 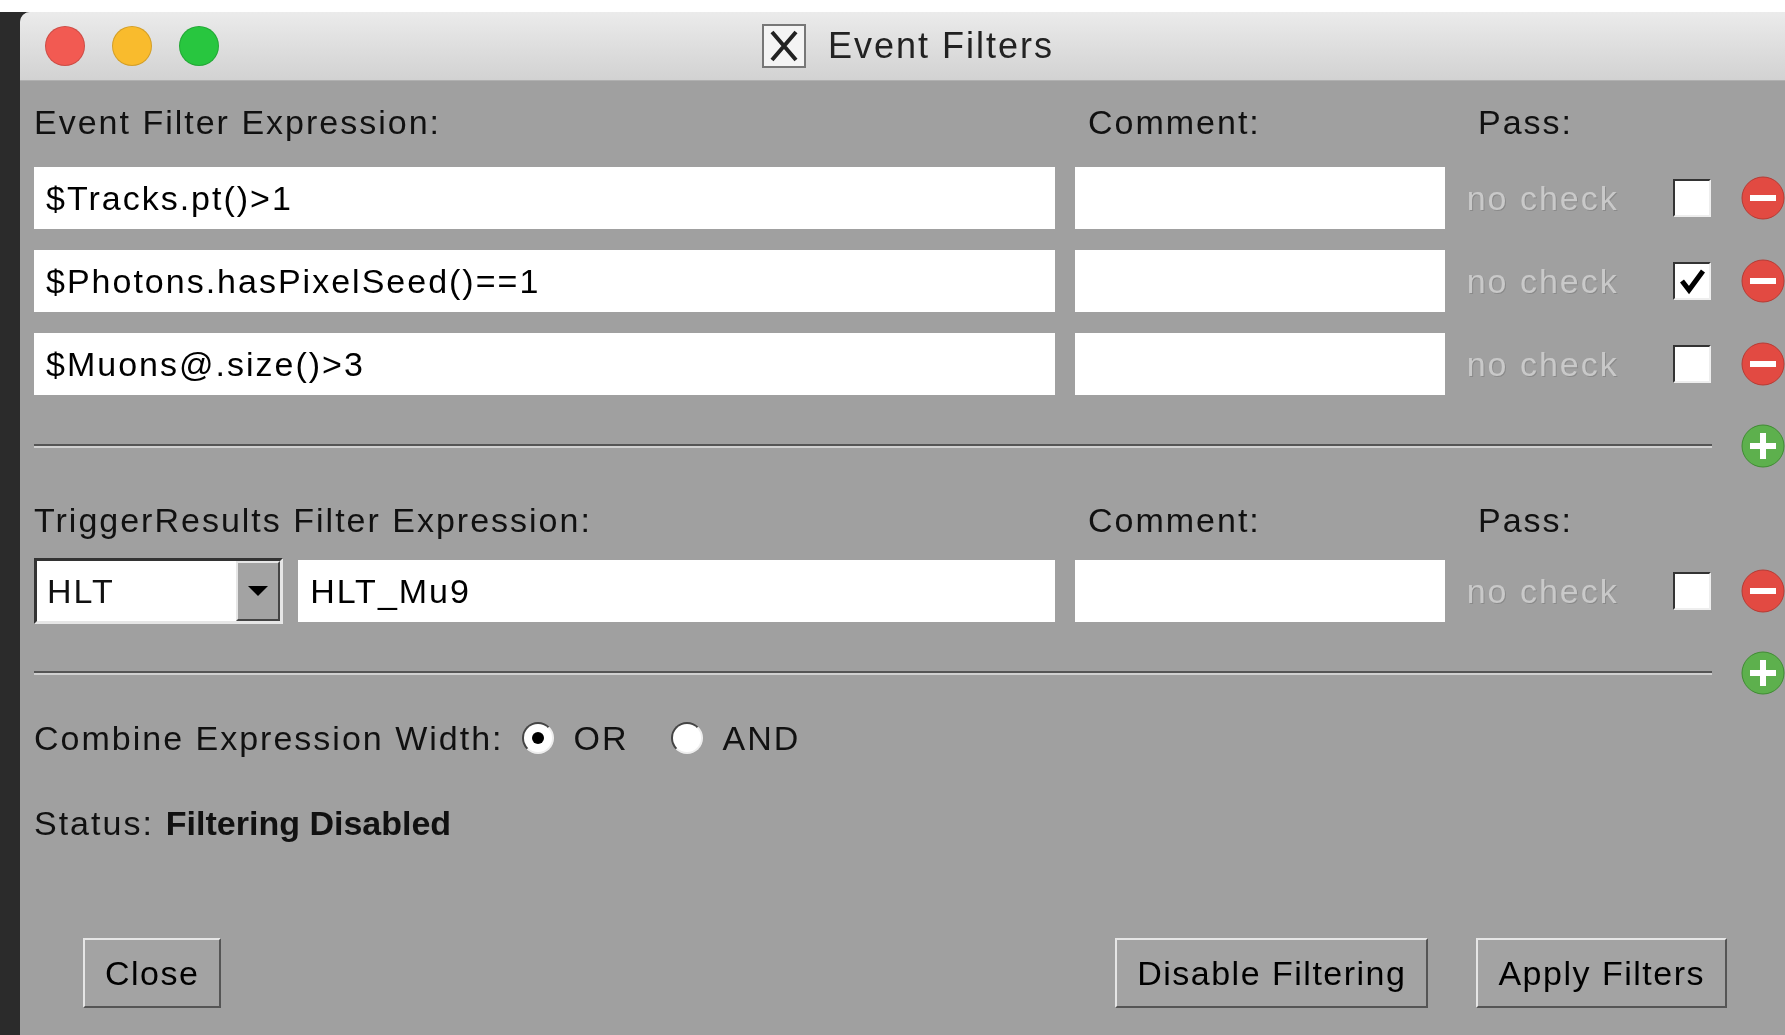 I want to click on app-icon, so click(x=784, y=46).